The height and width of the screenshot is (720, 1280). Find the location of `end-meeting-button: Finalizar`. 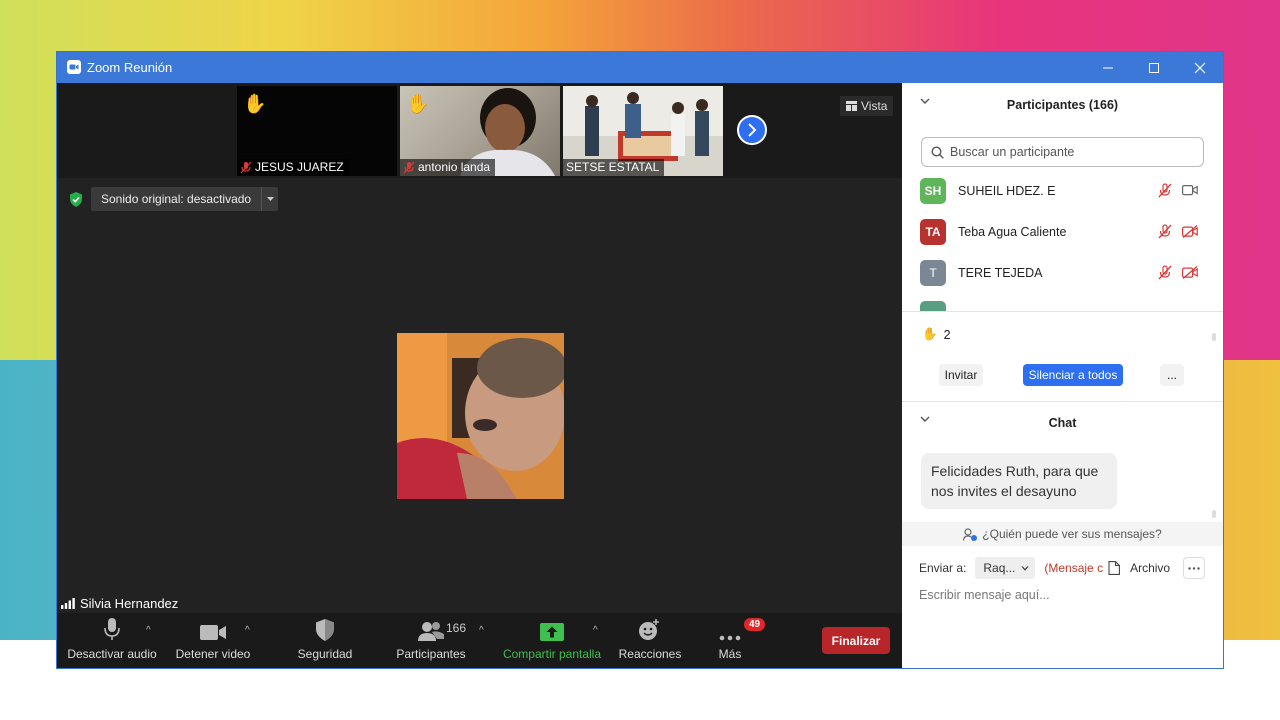

end-meeting-button: Finalizar is located at coordinates (856, 640).